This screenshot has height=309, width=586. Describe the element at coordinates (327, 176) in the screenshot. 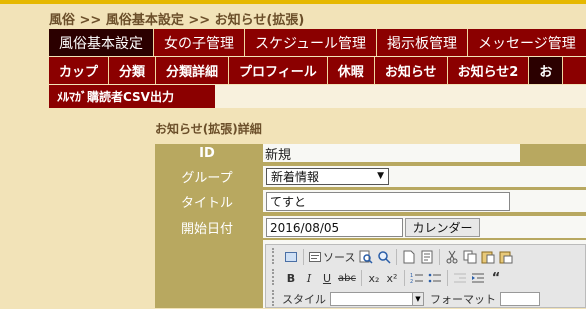

I see `group-select: 新着情報 ▼` at that location.